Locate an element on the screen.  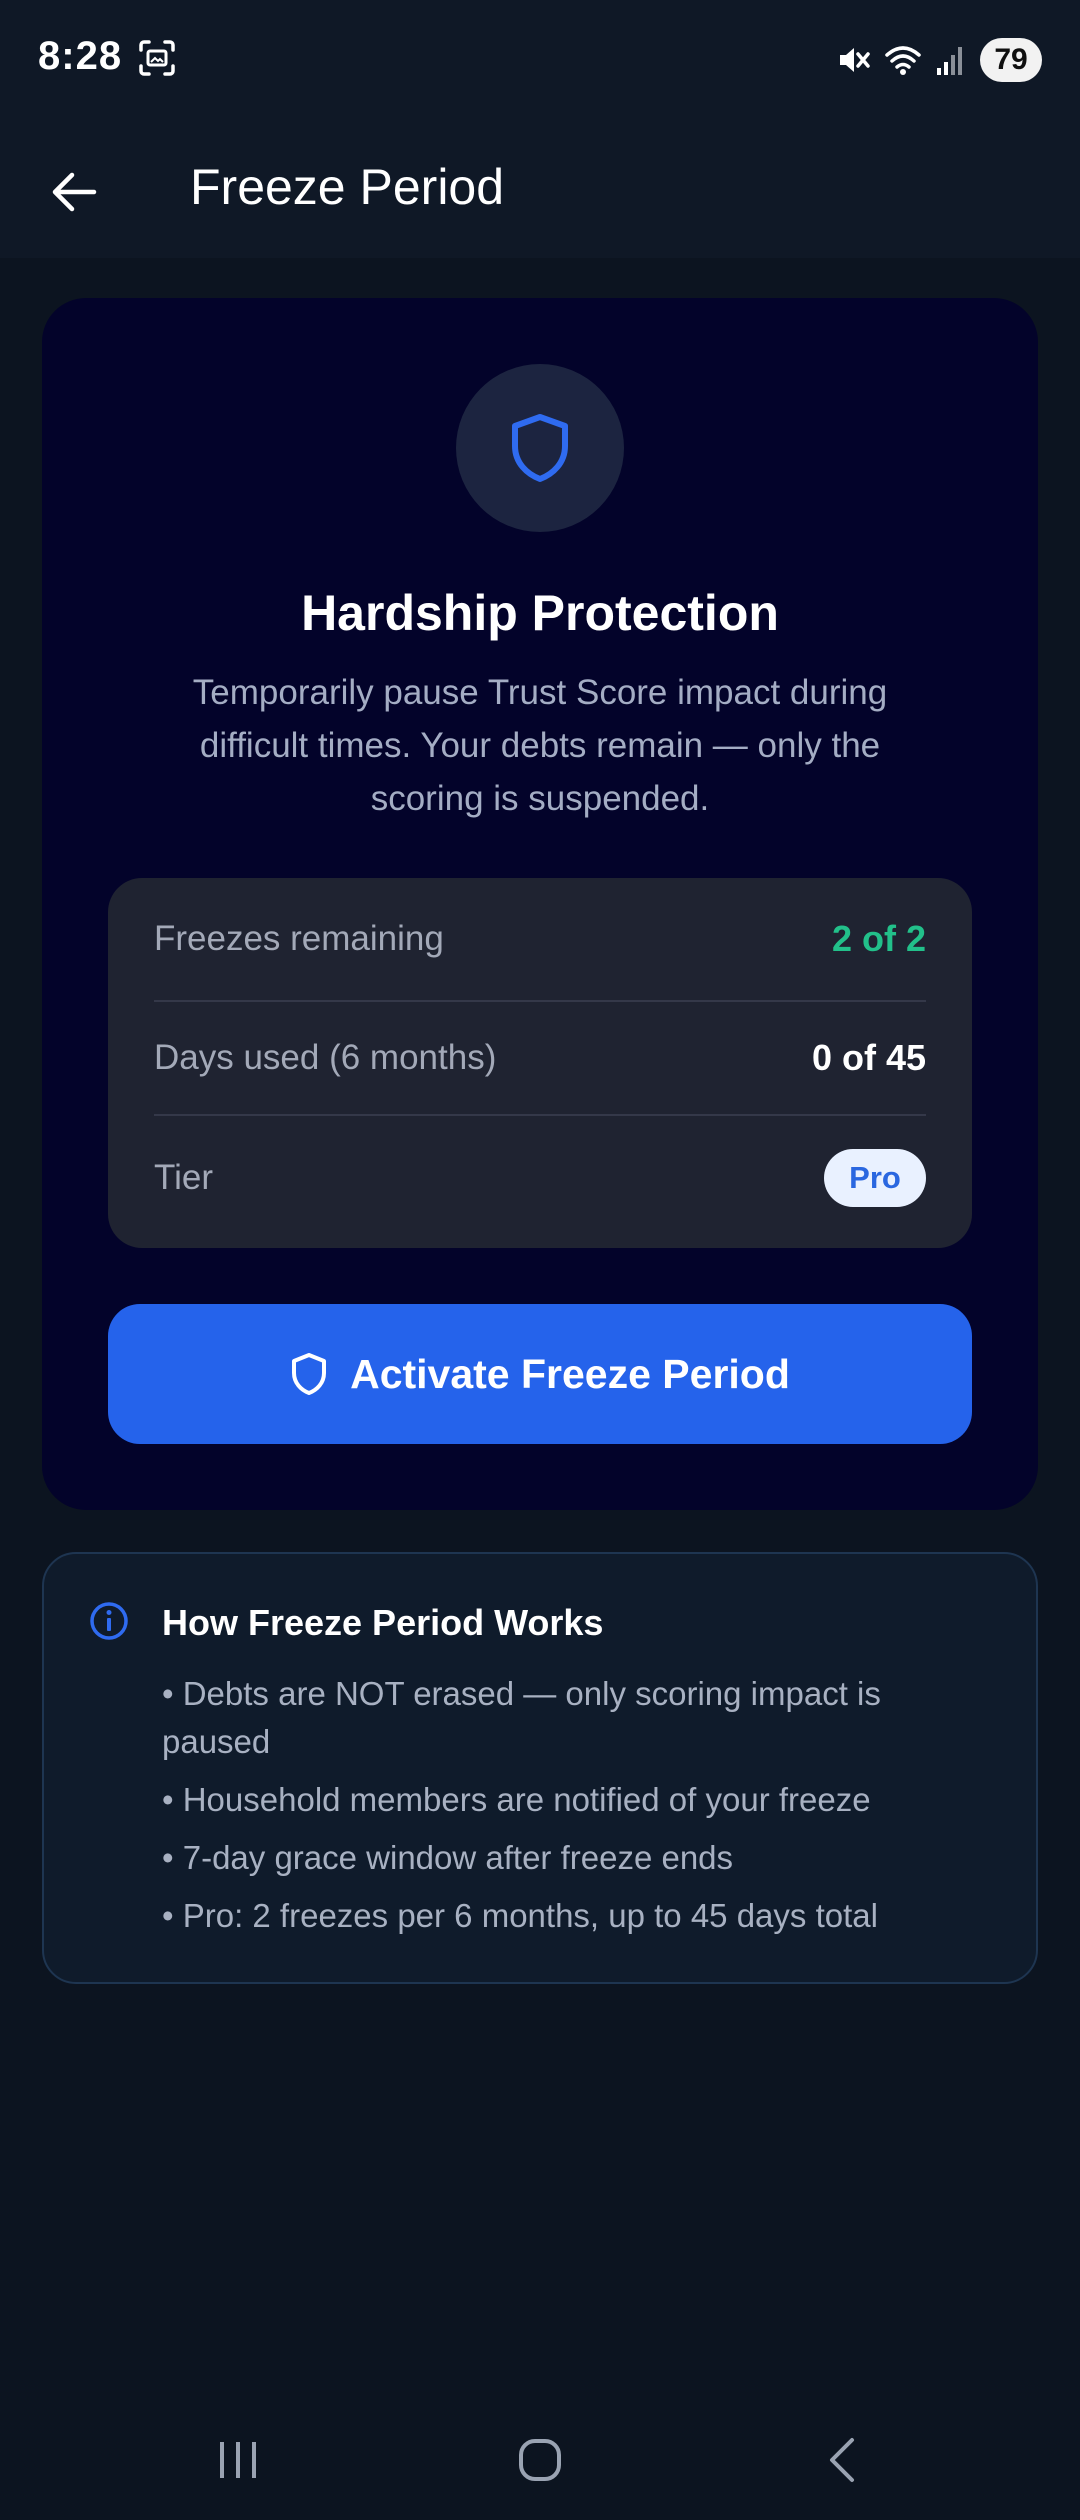
tier-label: Tier is located at coordinates (183, 1177).